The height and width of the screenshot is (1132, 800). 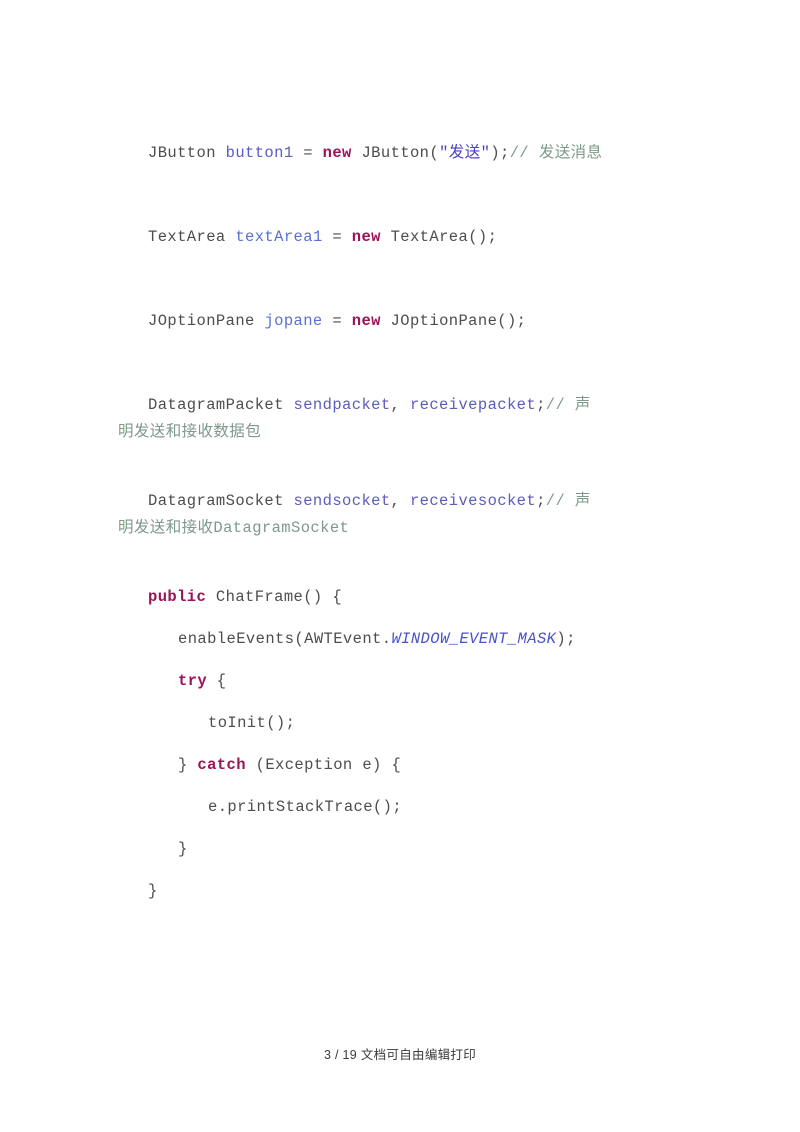 I want to click on code-token-comment: // 发送消息, so click(x=556, y=153).